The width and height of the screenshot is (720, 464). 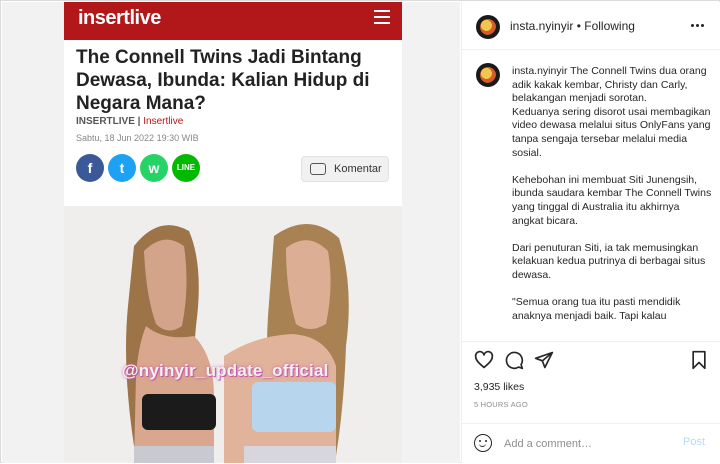 What do you see at coordinates (501, 404) in the screenshot?
I see `post-timestamp: 5 HOURS AGO` at bounding box center [501, 404].